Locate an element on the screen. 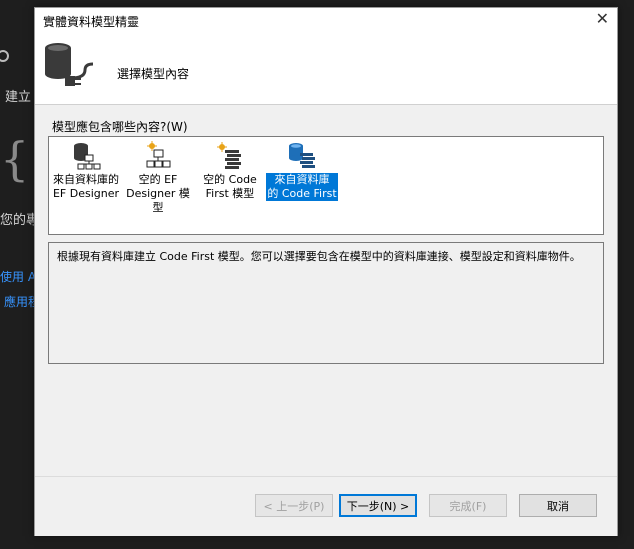 The image size is (634, 549). wizard-footer: < 上一步(P) 下一步(N) > 完成(F) 取消 is located at coordinates (326, 506).